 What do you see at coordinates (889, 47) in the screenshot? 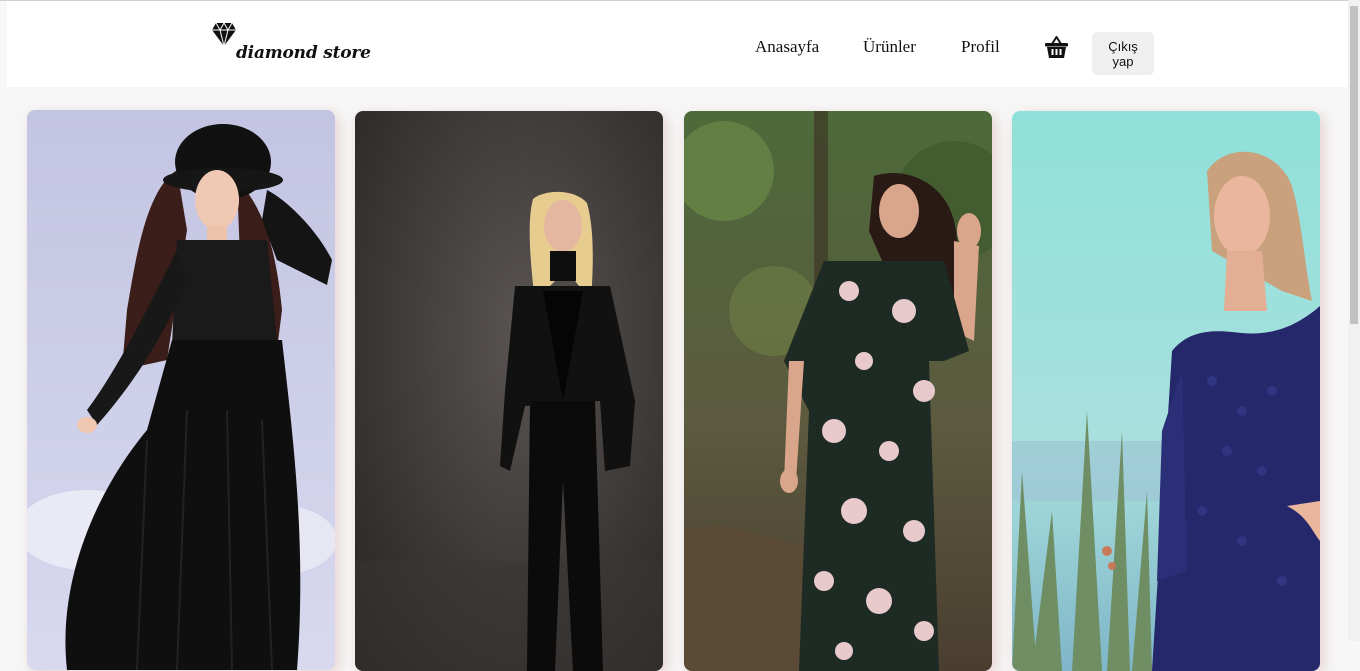
I see `nav-link-urunler: Ürünler` at bounding box center [889, 47].